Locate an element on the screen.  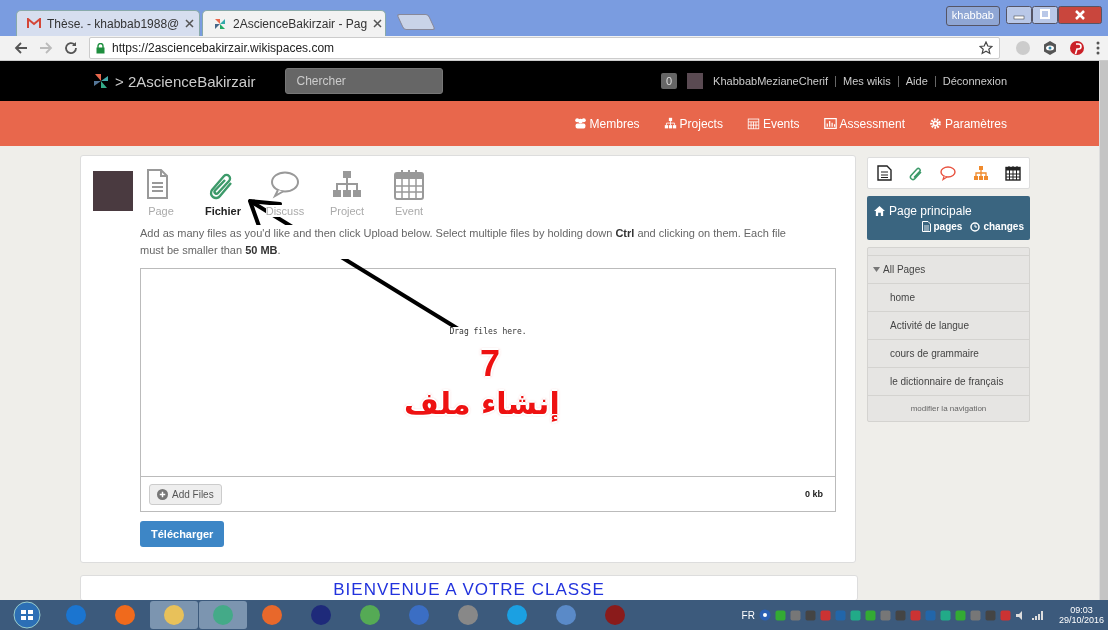
add-files-button: Add Files is located at coordinates (185, 494).